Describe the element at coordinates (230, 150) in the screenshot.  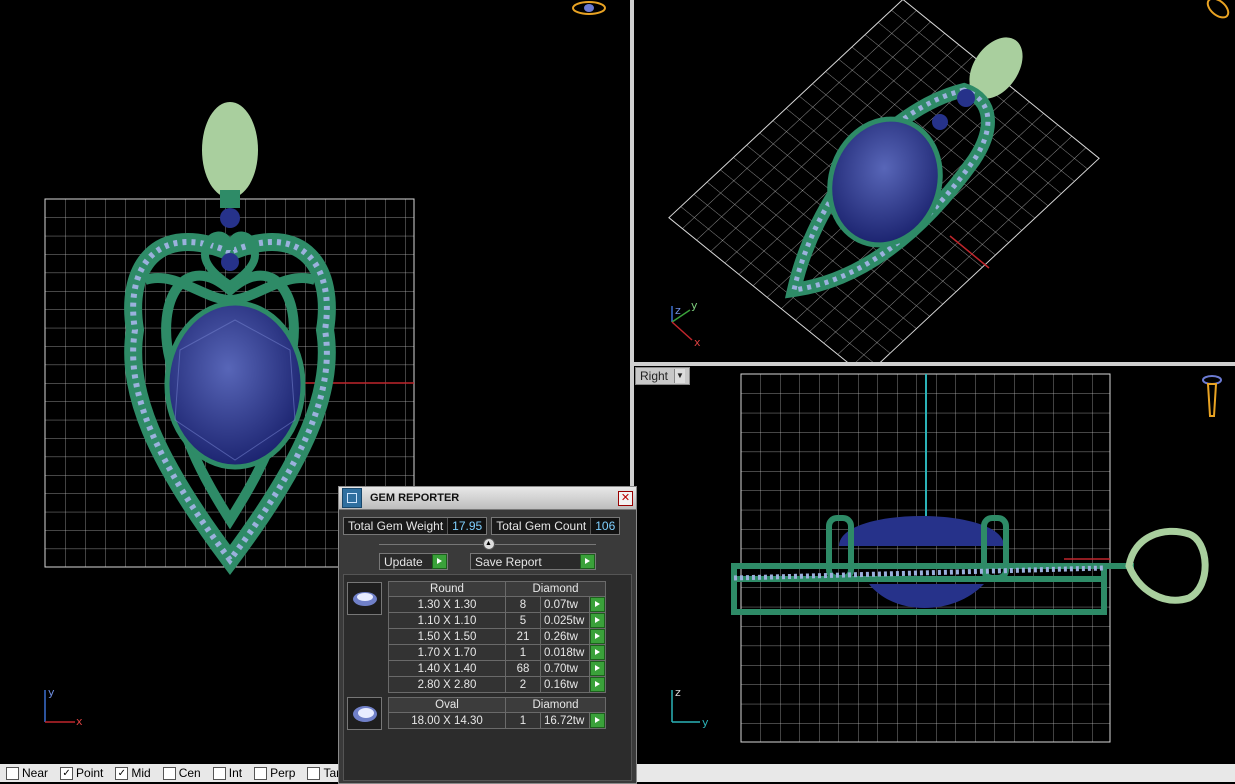
I see `bail` at that location.